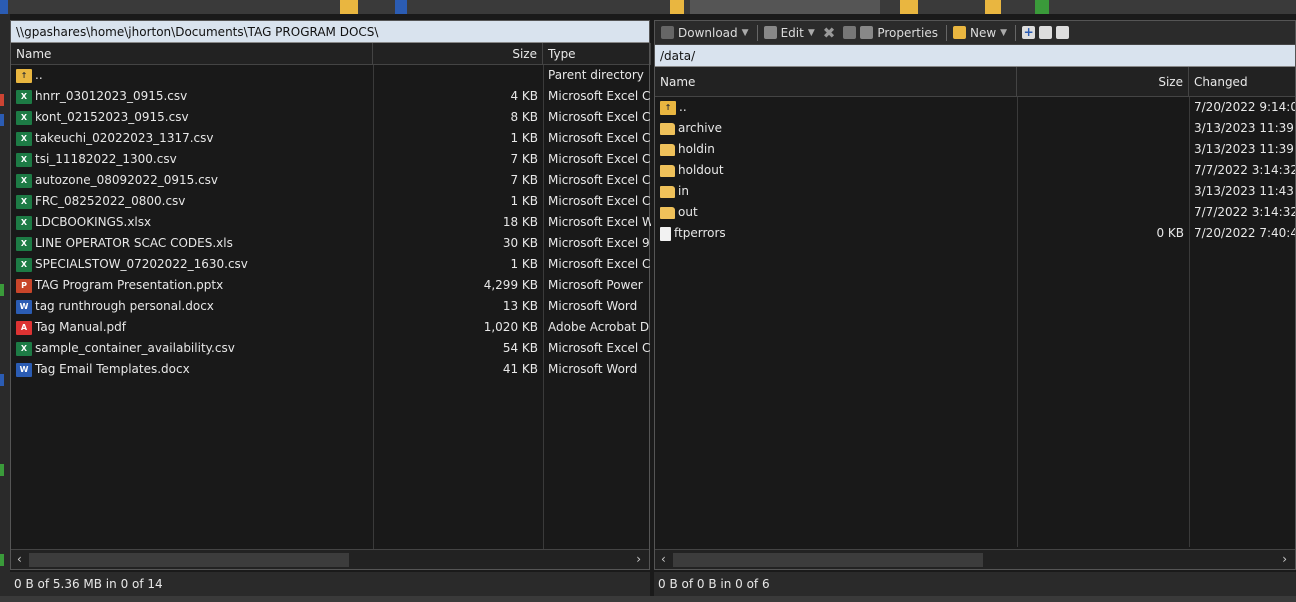 The image size is (1296, 602). Describe the element at coordinates (713, 33) in the screenshot. I see `download-button: Download ▼` at that location.